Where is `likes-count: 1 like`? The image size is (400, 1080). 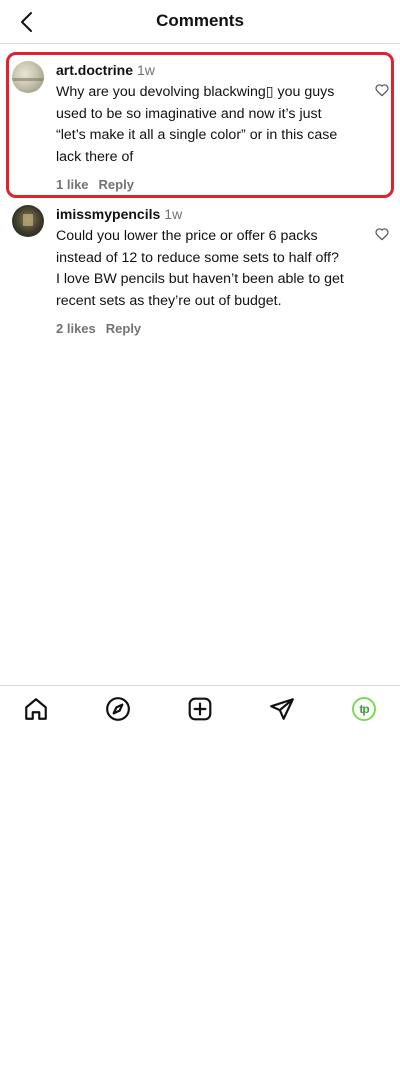
likes-count: 1 like is located at coordinates (72, 184).